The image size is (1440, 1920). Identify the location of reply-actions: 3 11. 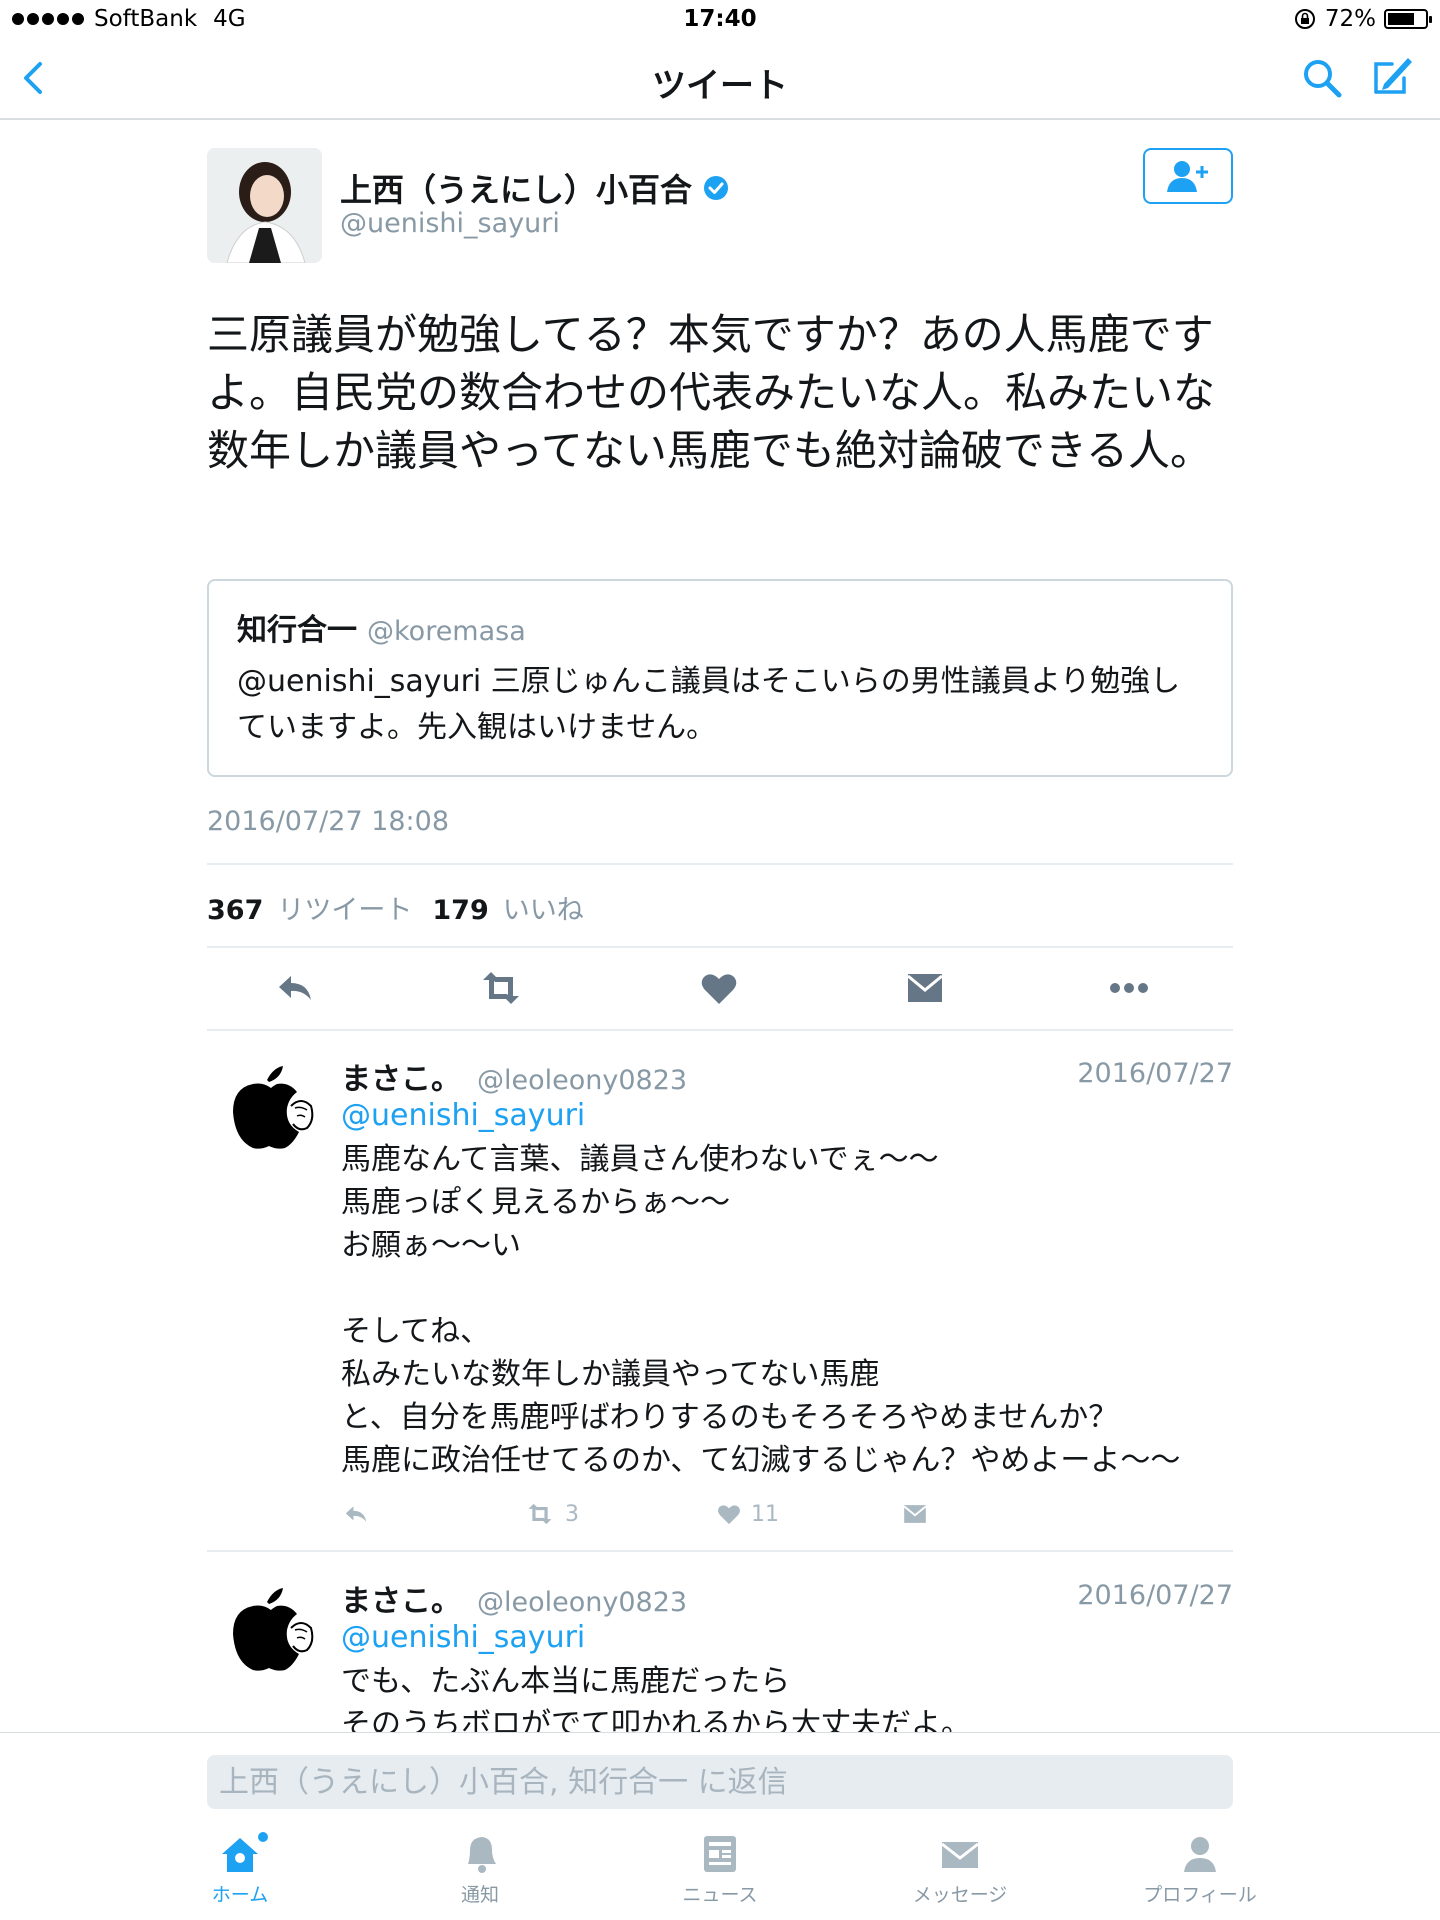
(691, 1515).